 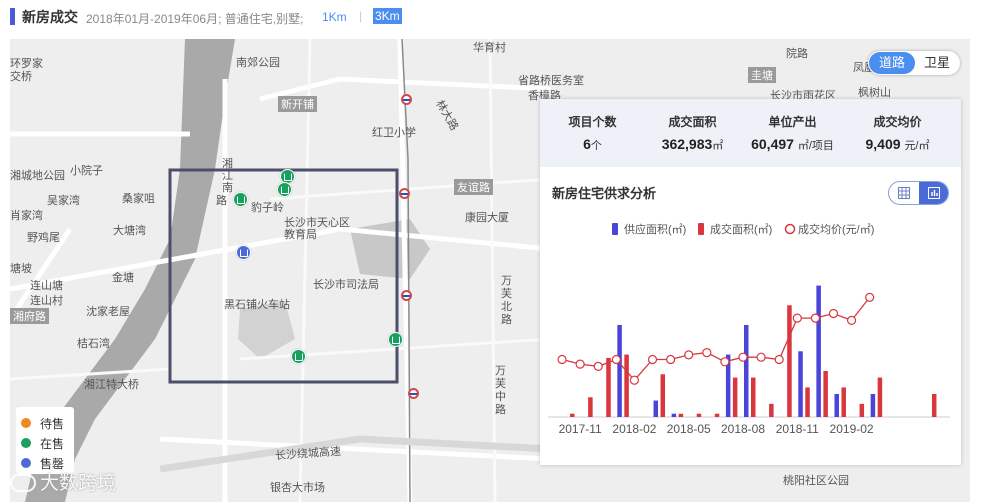 I want to click on chart-view-button, so click(x=933, y=193).